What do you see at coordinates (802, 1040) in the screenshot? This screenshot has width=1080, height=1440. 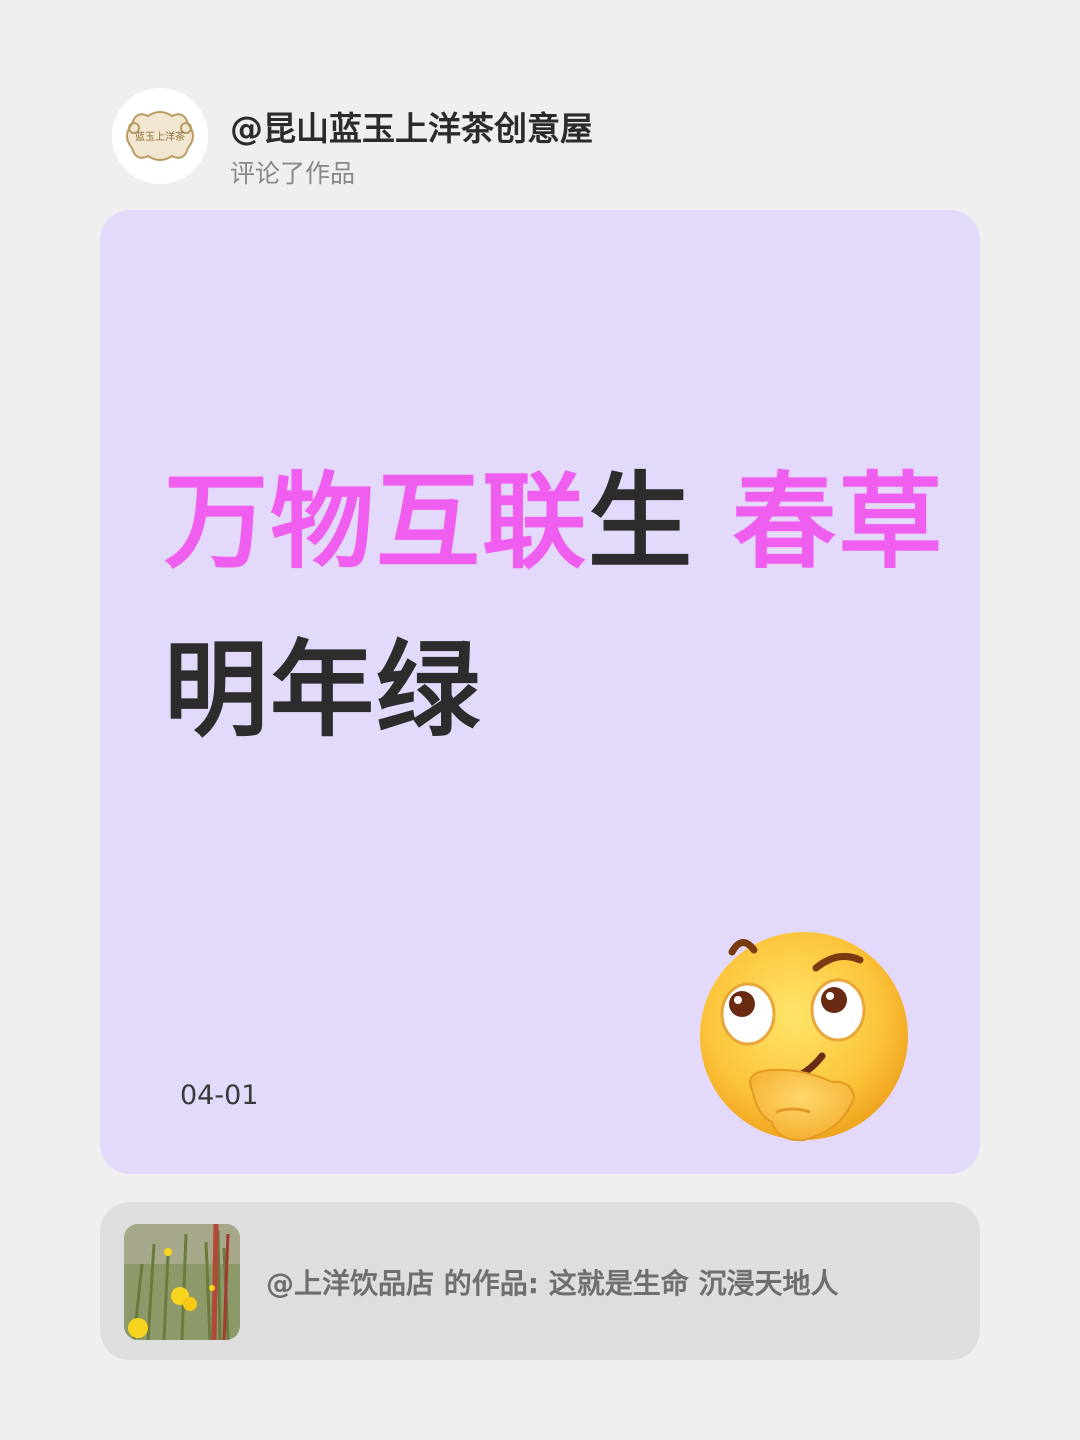 I see `thinking-face-icon` at bounding box center [802, 1040].